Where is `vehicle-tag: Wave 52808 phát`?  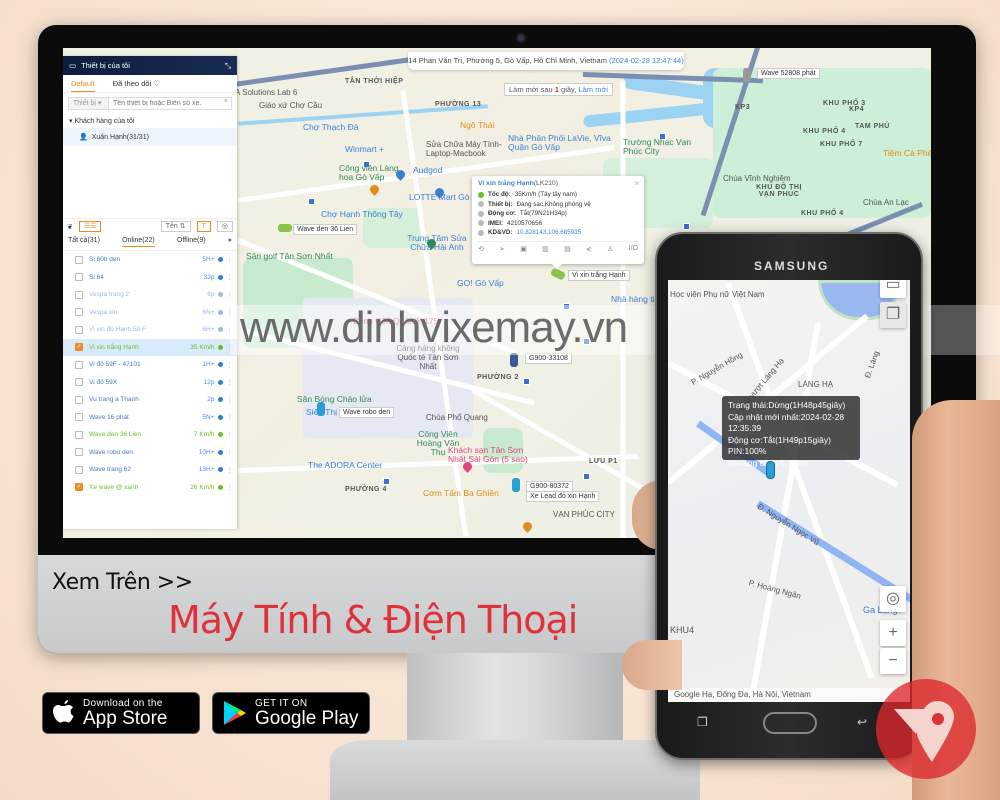 vehicle-tag: Wave 52808 phát is located at coordinates (788, 73).